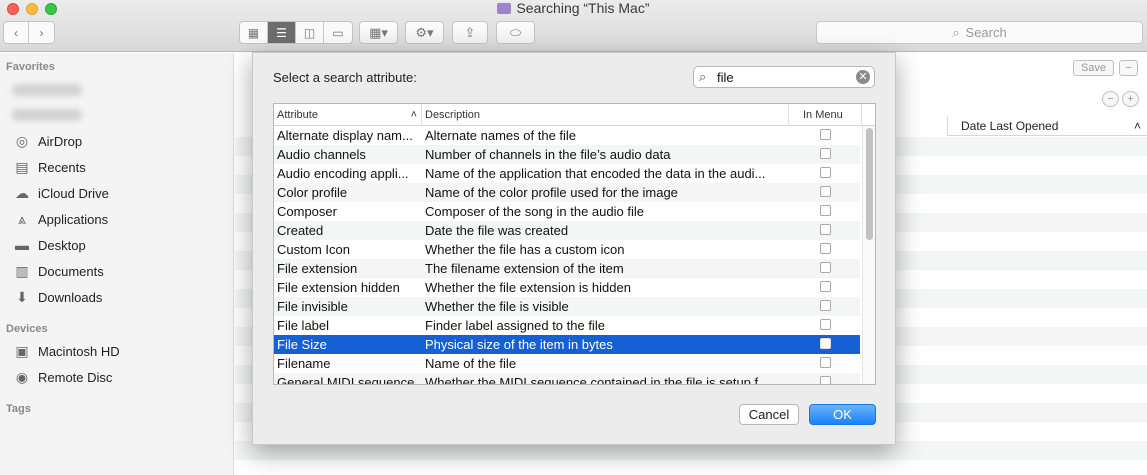  What do you see at coordinates (725, 77) in the screenshot?
I see `attribute-search-value: file` at bounding box center [725, 77].